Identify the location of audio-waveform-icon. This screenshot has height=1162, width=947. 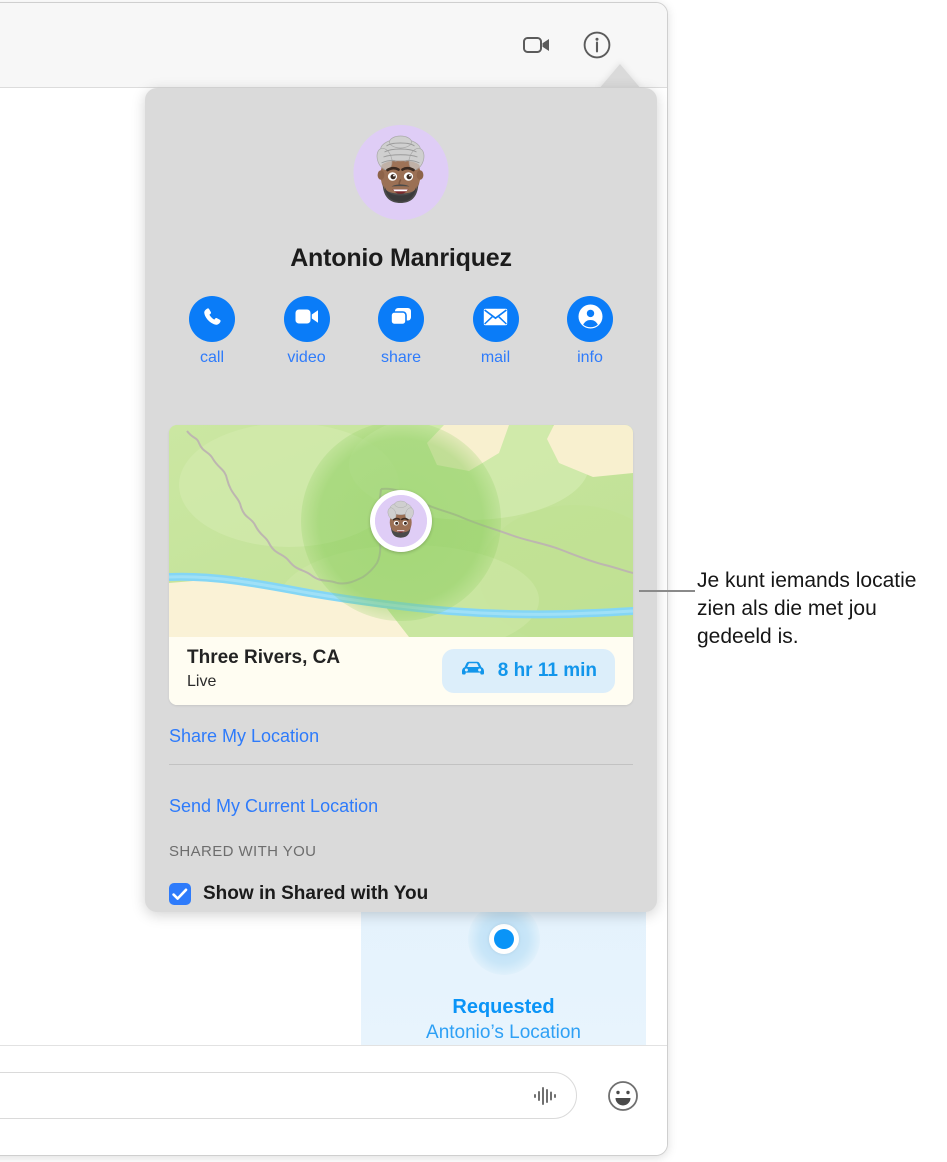
(546, 1096).